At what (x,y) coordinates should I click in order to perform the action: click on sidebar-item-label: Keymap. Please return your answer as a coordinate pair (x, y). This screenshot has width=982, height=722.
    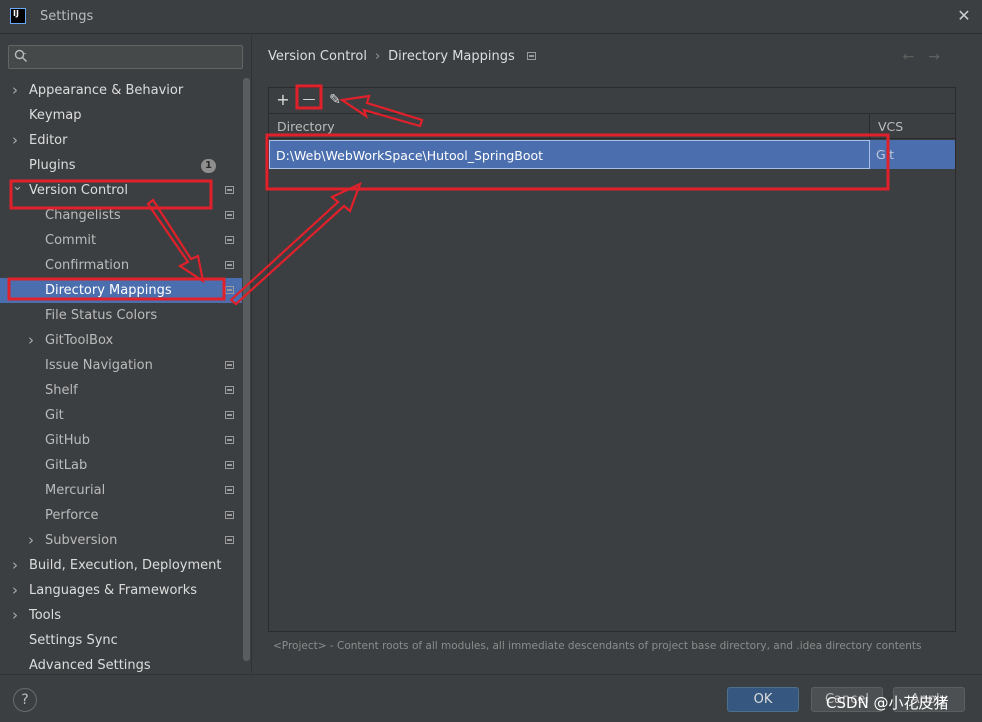
    Looking at the image, I should click on (55, 115).